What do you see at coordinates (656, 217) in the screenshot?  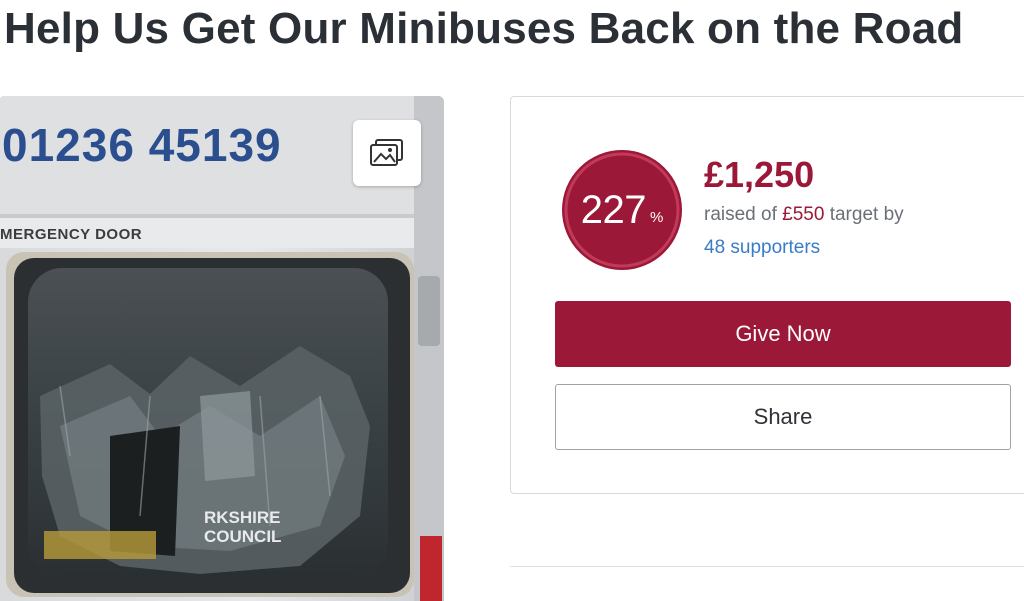 I see `progress-percent-sign: %` at bounding box center [656, 217].